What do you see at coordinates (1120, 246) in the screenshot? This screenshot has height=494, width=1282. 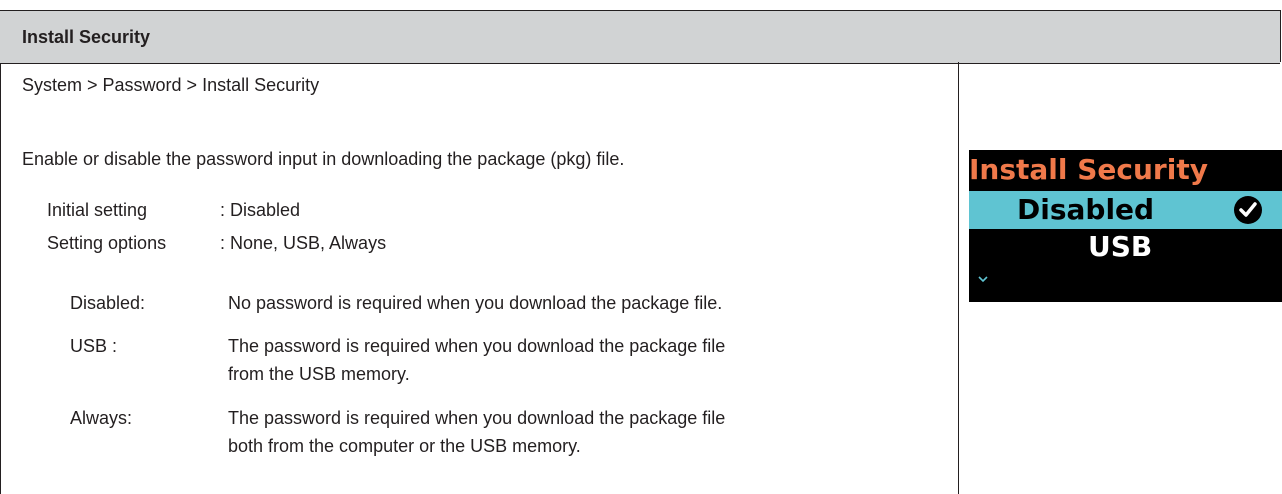 I see `device-option-usb: USB` at bounding box center [1120, 246].